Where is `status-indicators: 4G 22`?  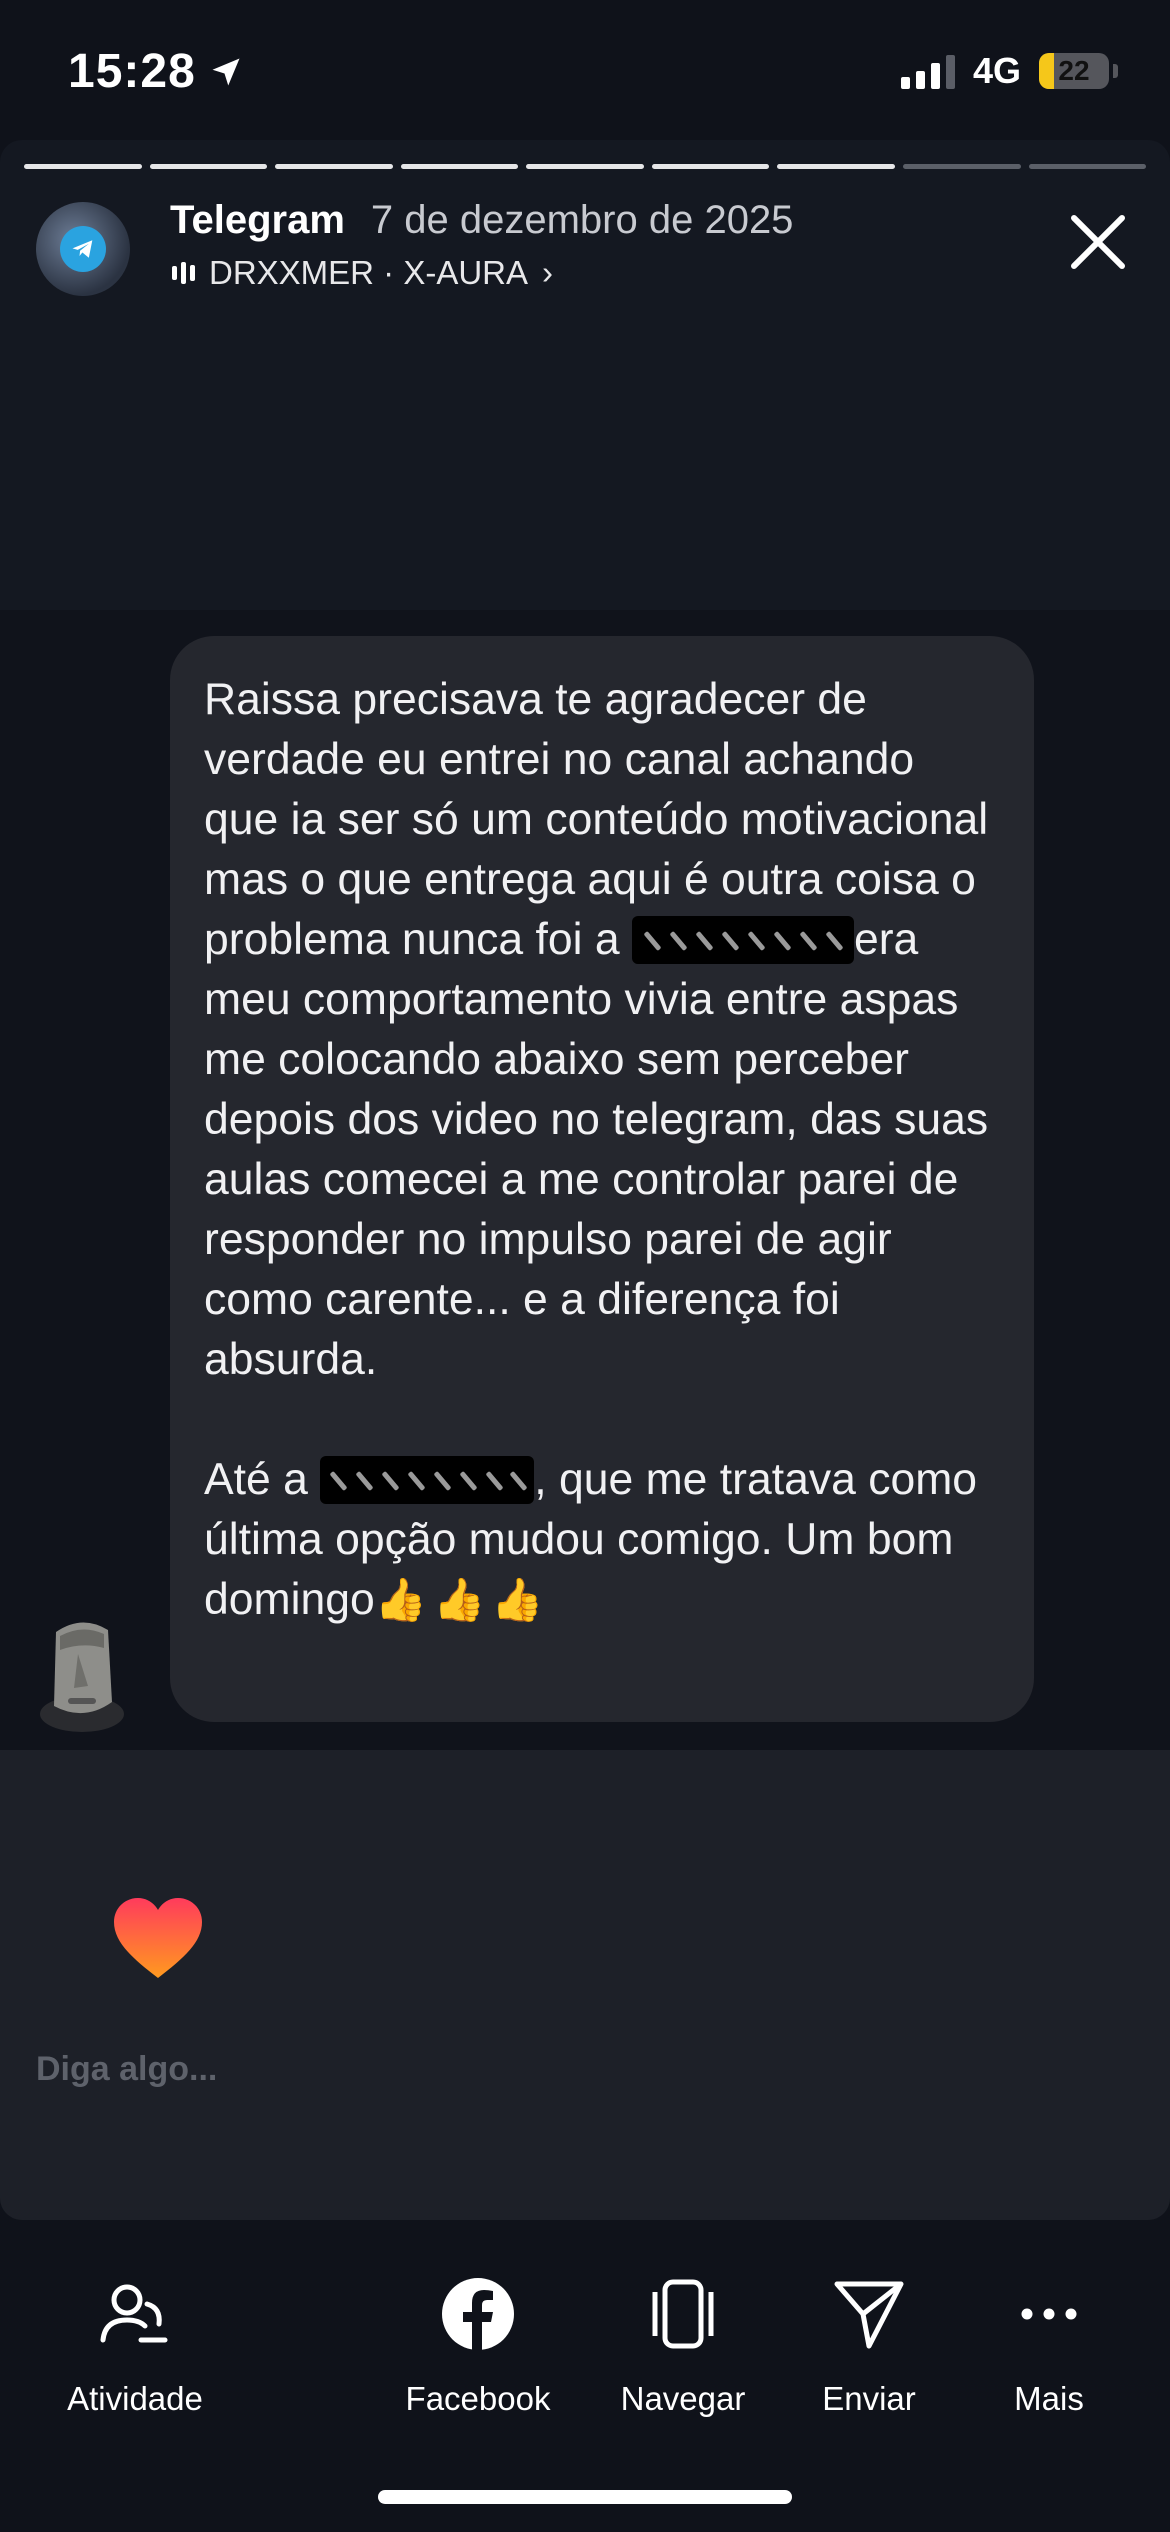 status-indicators: 4G 22 is located at coordinates (1009, 71).